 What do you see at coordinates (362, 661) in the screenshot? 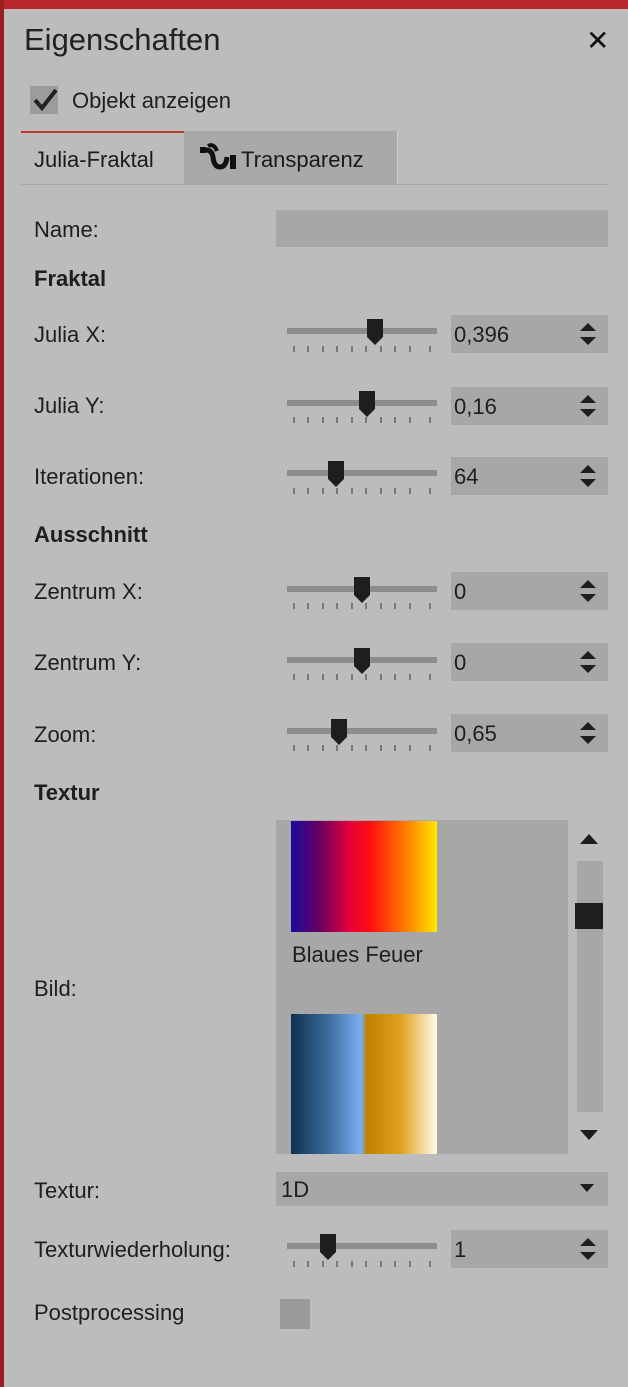
I see `zentrum-y-slider-thumb` at bounding box center [362, 661].